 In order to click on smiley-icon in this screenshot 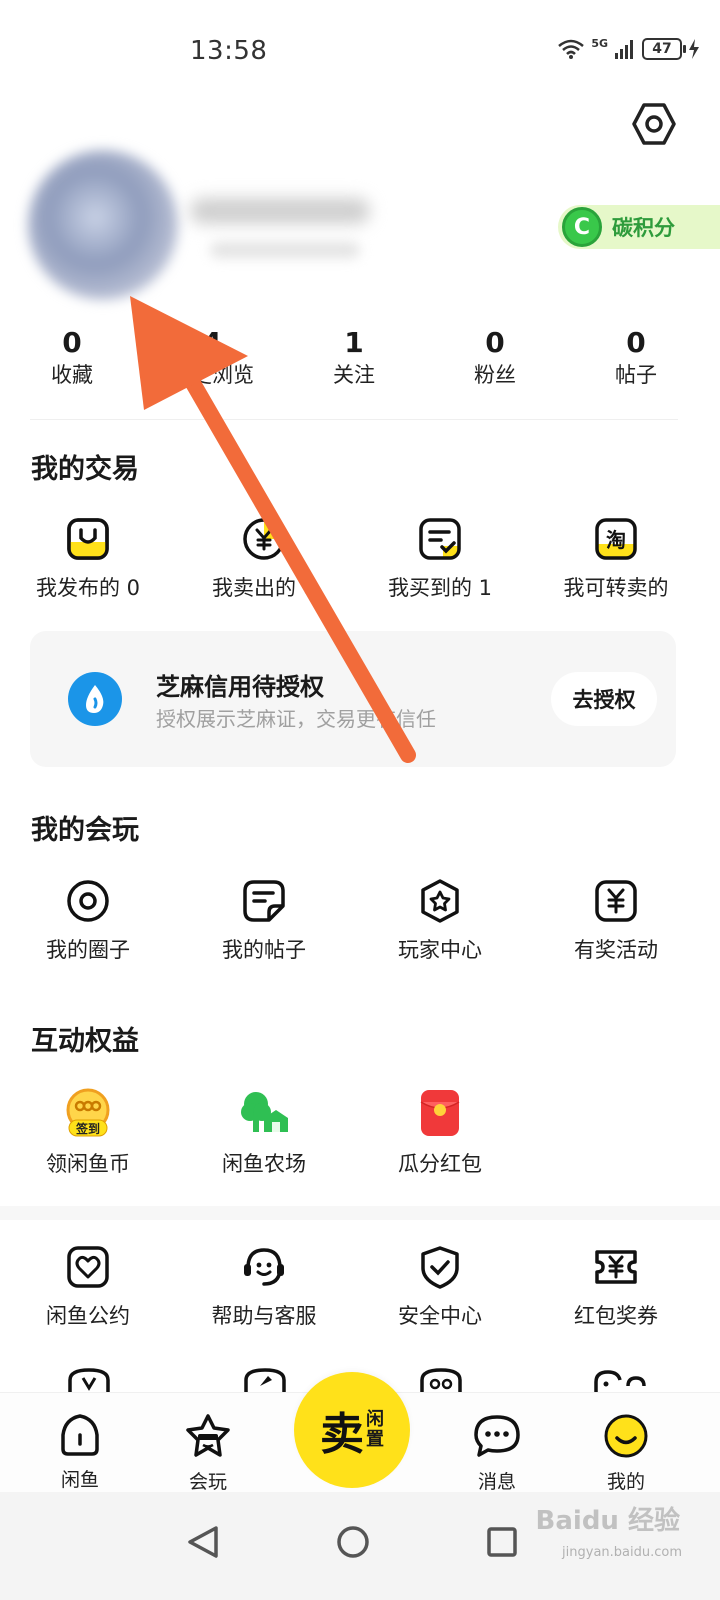, I will do `click(626, 1436)`.